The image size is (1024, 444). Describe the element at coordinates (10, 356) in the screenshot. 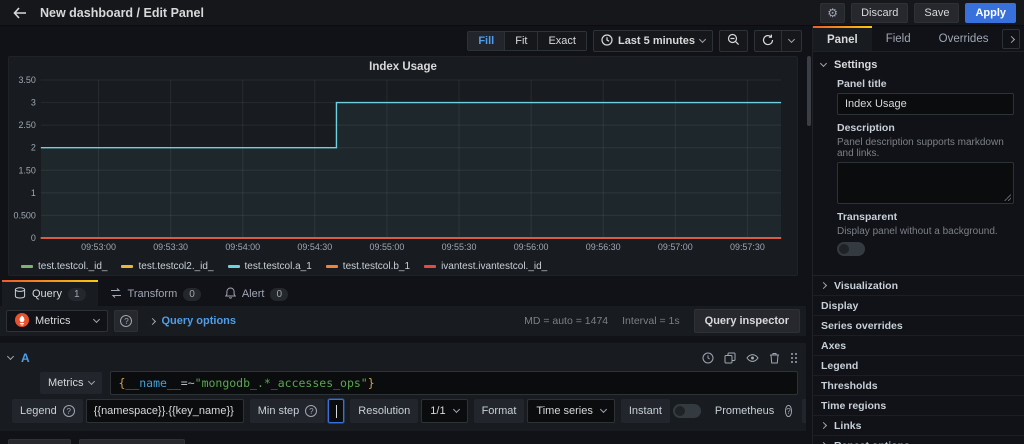

I see `collapse-chevron-icon` at that location.